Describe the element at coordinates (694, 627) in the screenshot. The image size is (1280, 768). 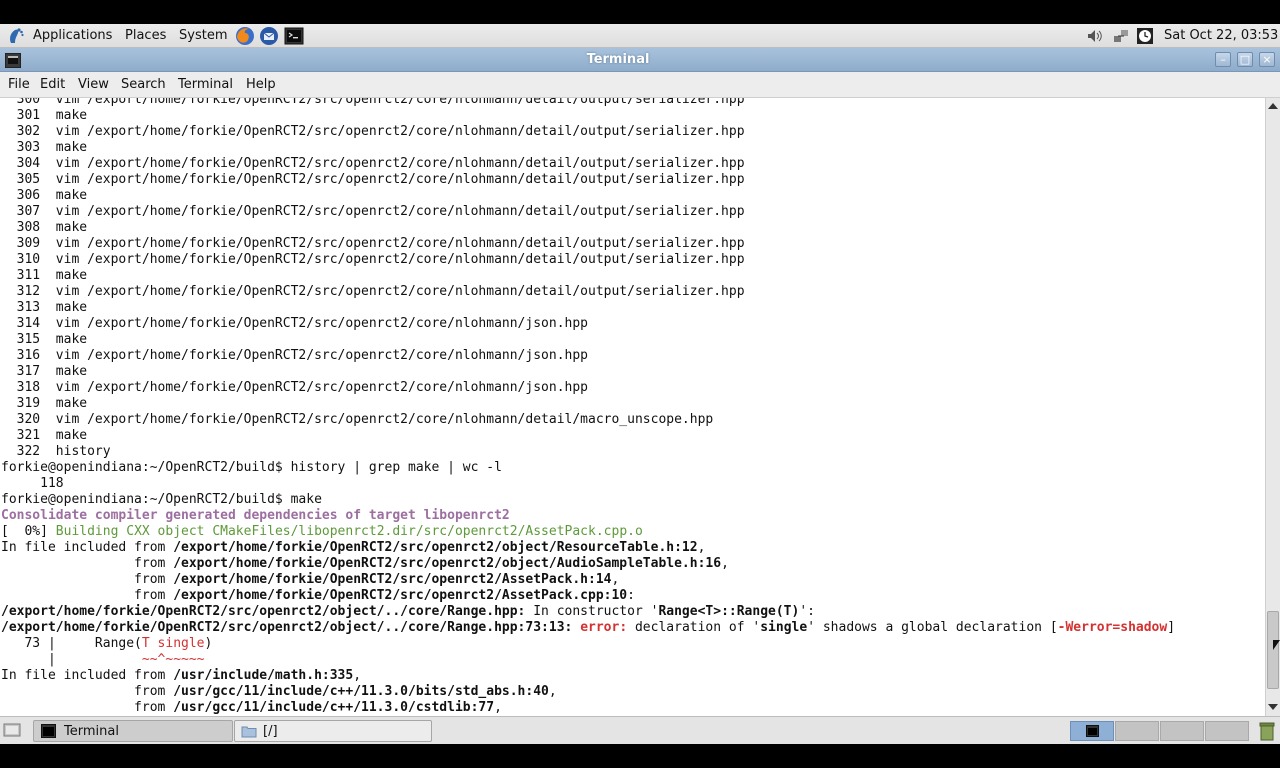
I see `terminal-text-segment: declaration of '` at that location.